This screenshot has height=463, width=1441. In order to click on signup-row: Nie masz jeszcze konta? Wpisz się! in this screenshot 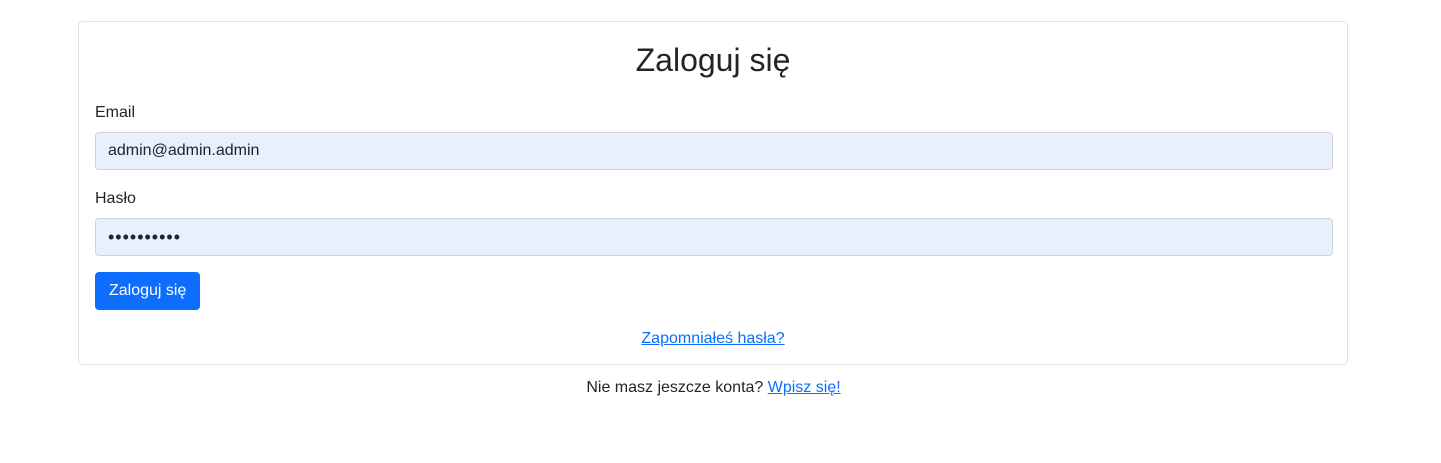, I will do `click(713, 388)`.